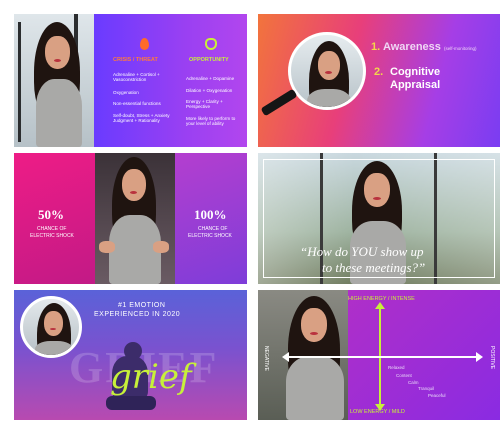 This screenshot has height=428, width=504. What do you see at coordinates (213, 229) in the screenshot?
I see `right-caption-1: CHANCE OF` at bounding box center [213, 229].